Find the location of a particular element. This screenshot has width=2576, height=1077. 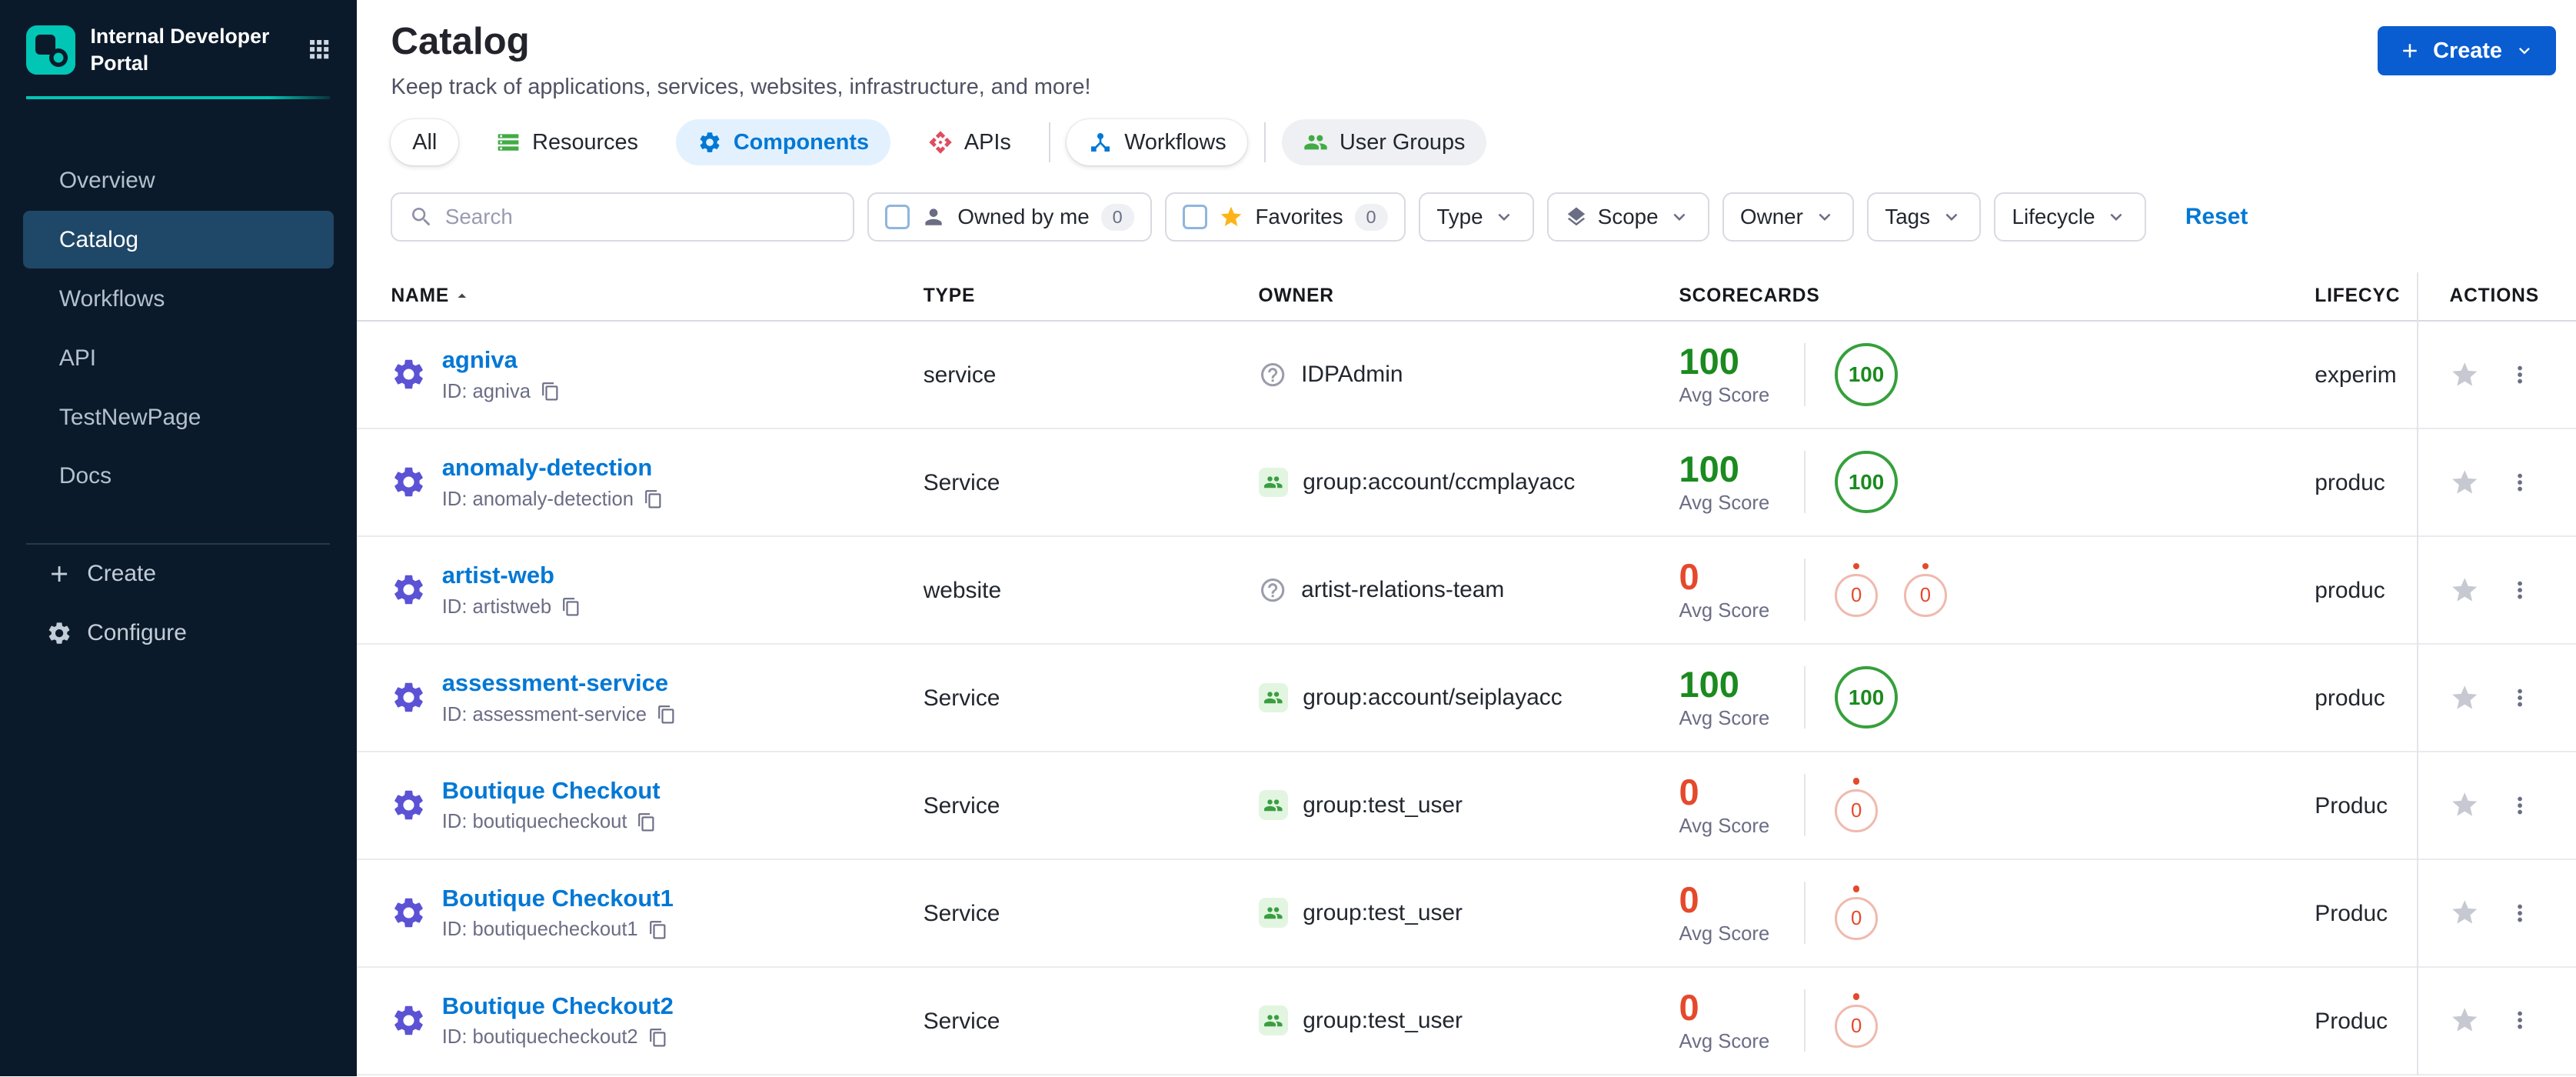

entity-name-link: assessment-service is located at coordinates (559, 683).